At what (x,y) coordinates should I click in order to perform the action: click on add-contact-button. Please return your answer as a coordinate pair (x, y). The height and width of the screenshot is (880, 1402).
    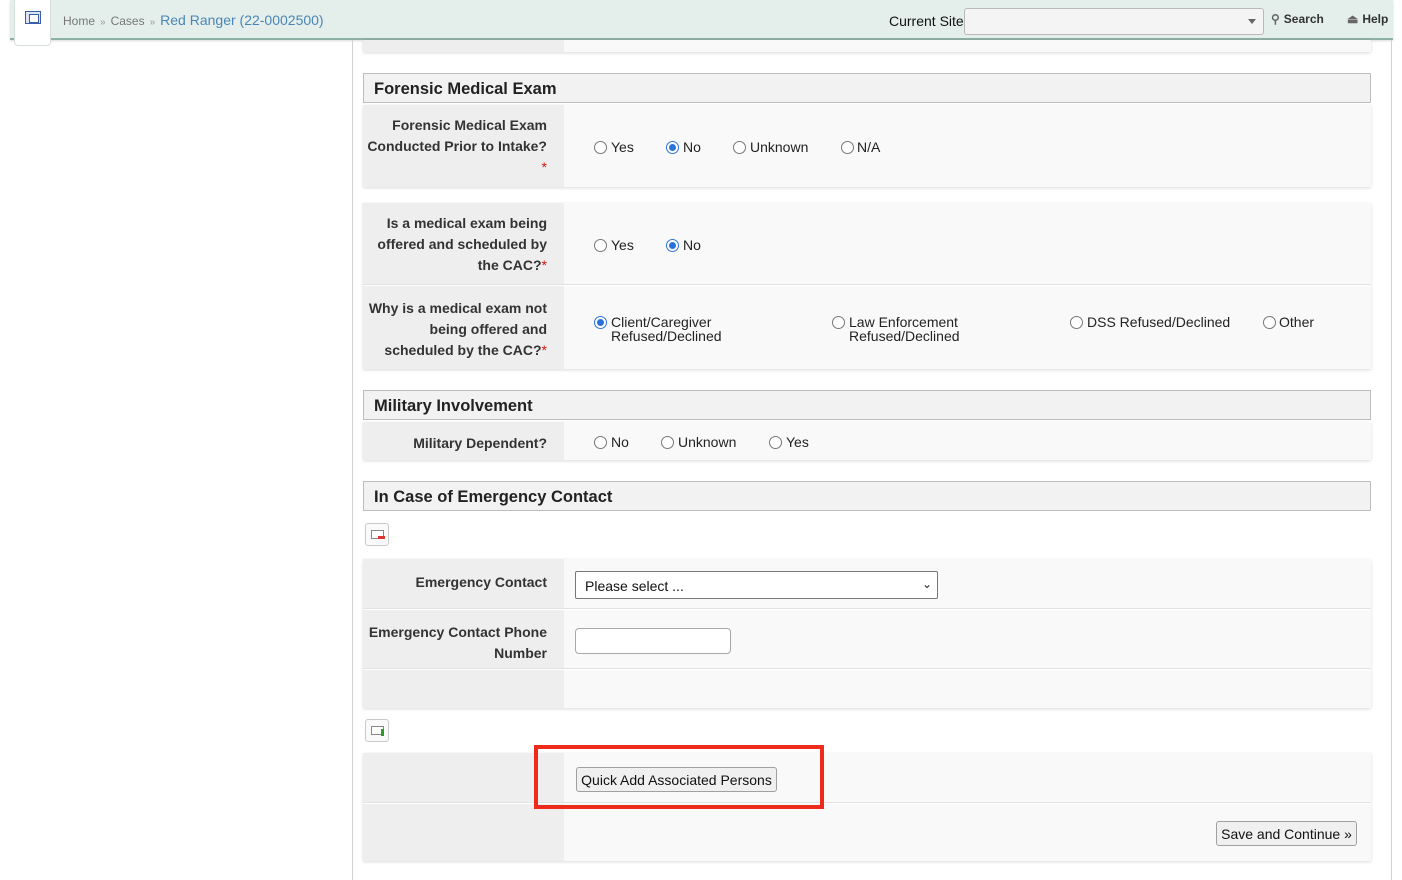
    Looking at the image, I should click on (377, 730).